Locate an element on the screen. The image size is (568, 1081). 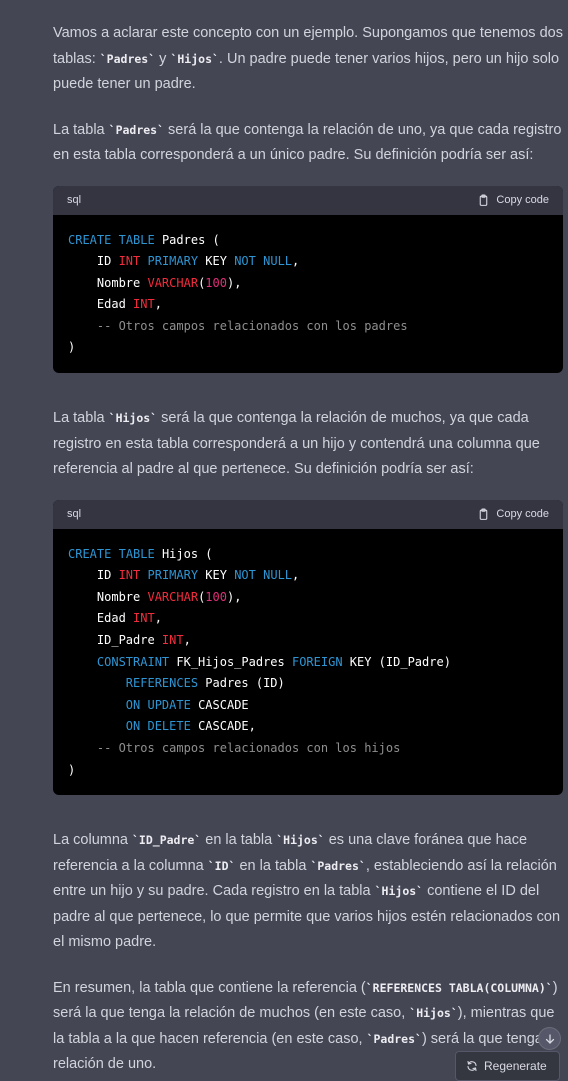
scroll-to-bottom-button is located at coordinates (549, 1038).